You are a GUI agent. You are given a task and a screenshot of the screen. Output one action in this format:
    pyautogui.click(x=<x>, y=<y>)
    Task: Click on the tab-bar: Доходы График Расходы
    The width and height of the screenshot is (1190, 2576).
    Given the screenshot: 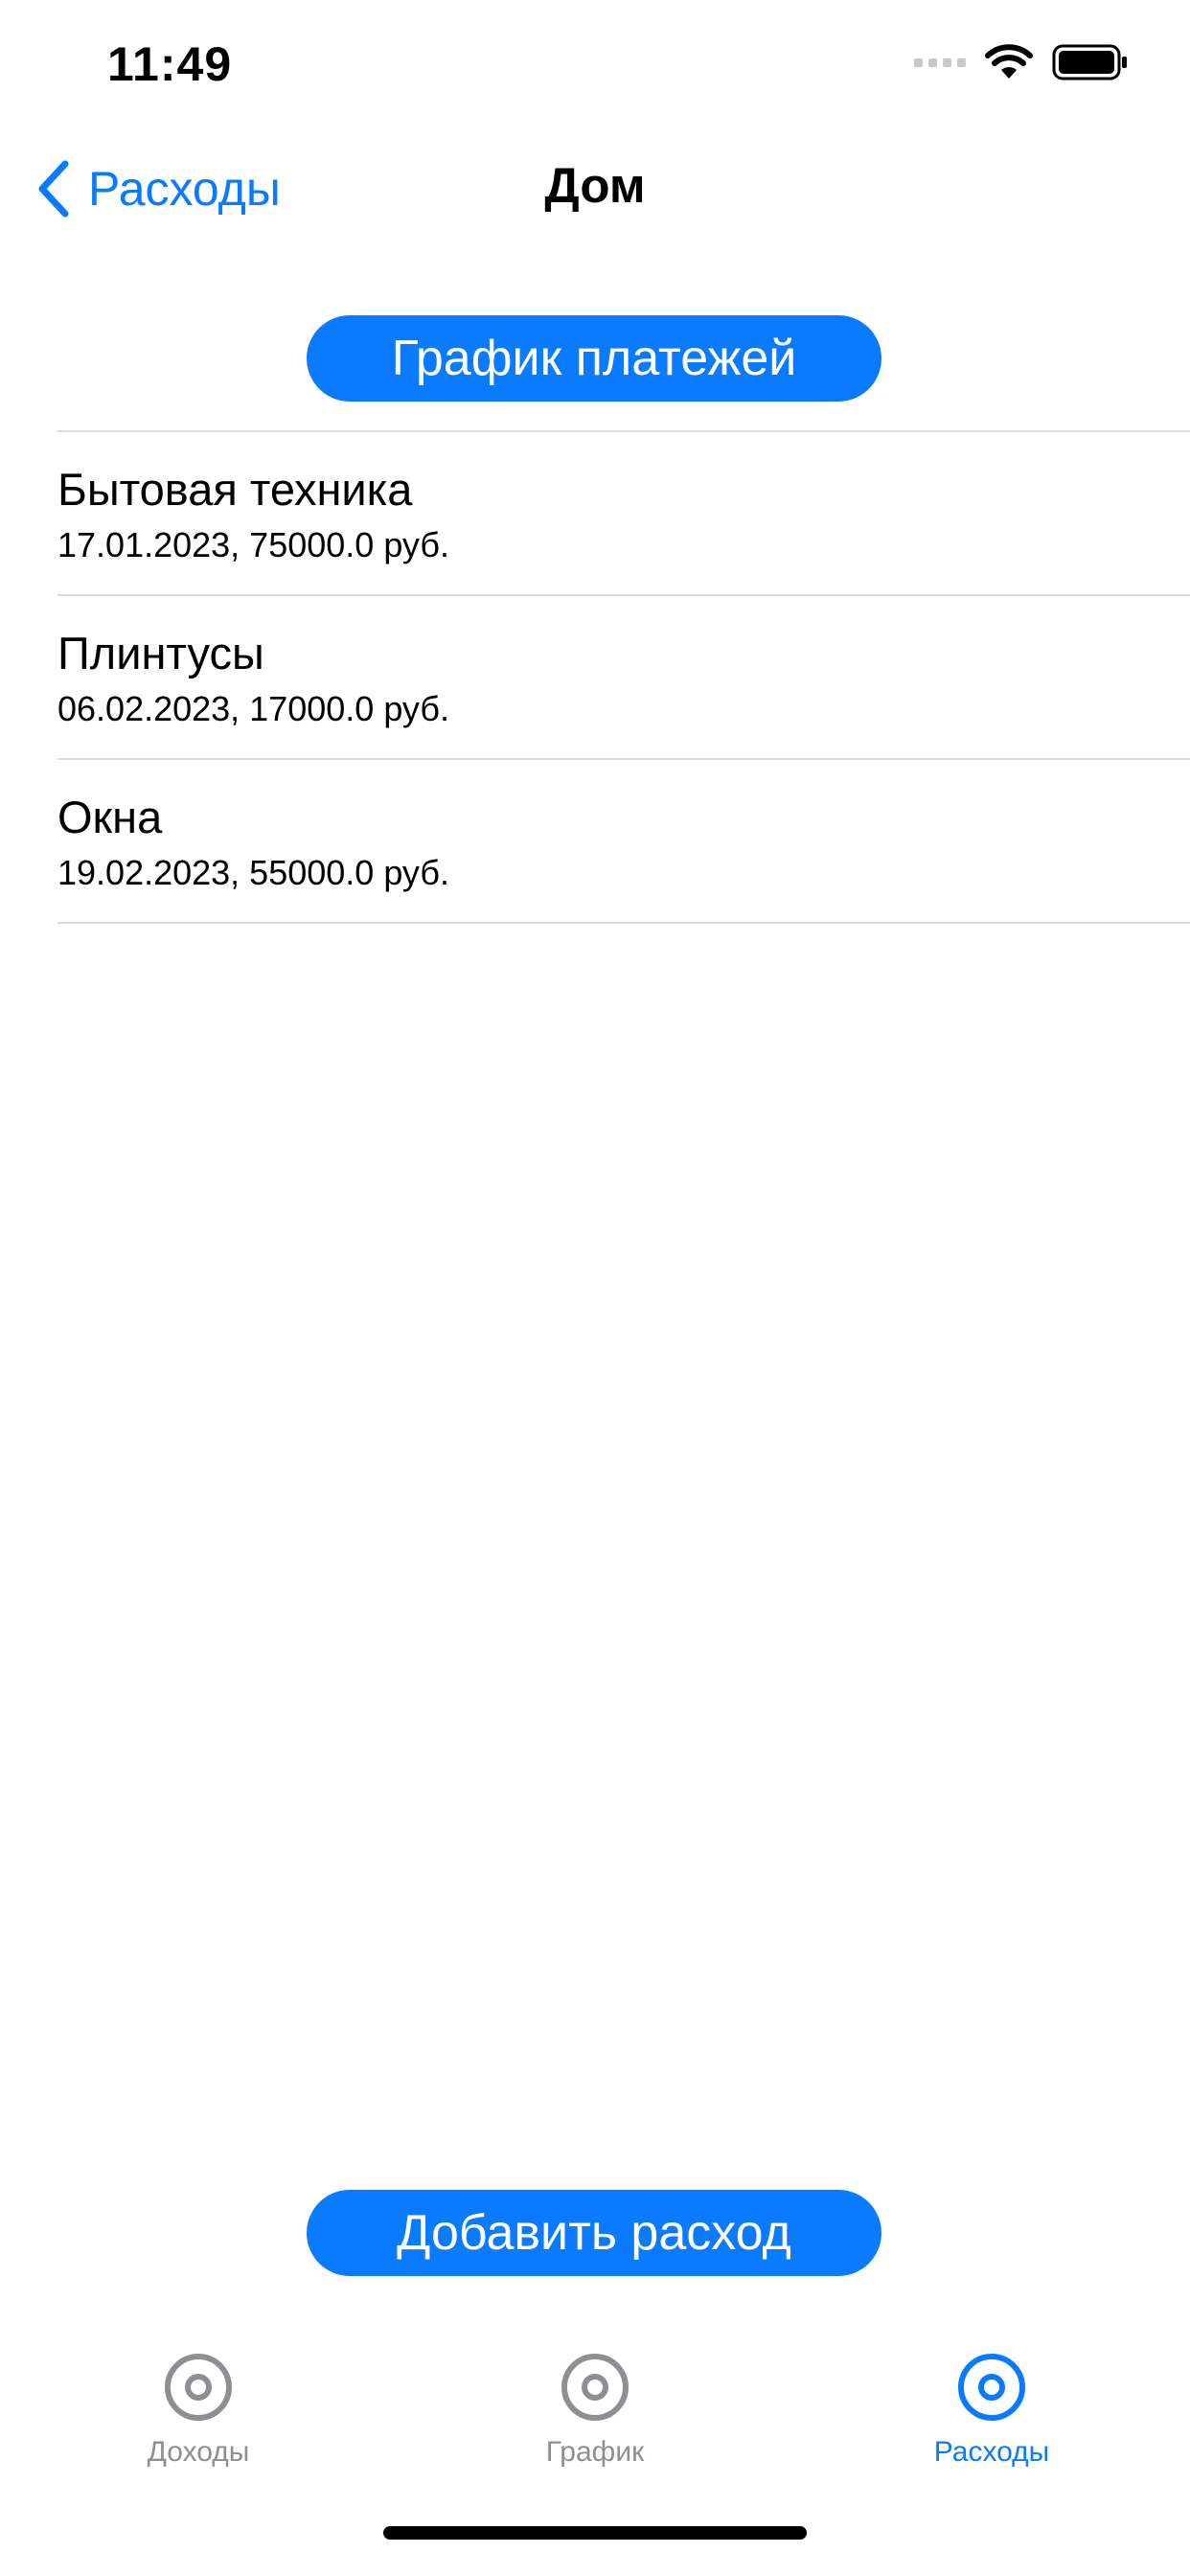 What is the action you would take?
    pyautogui.click(x=595, y=2415)
    